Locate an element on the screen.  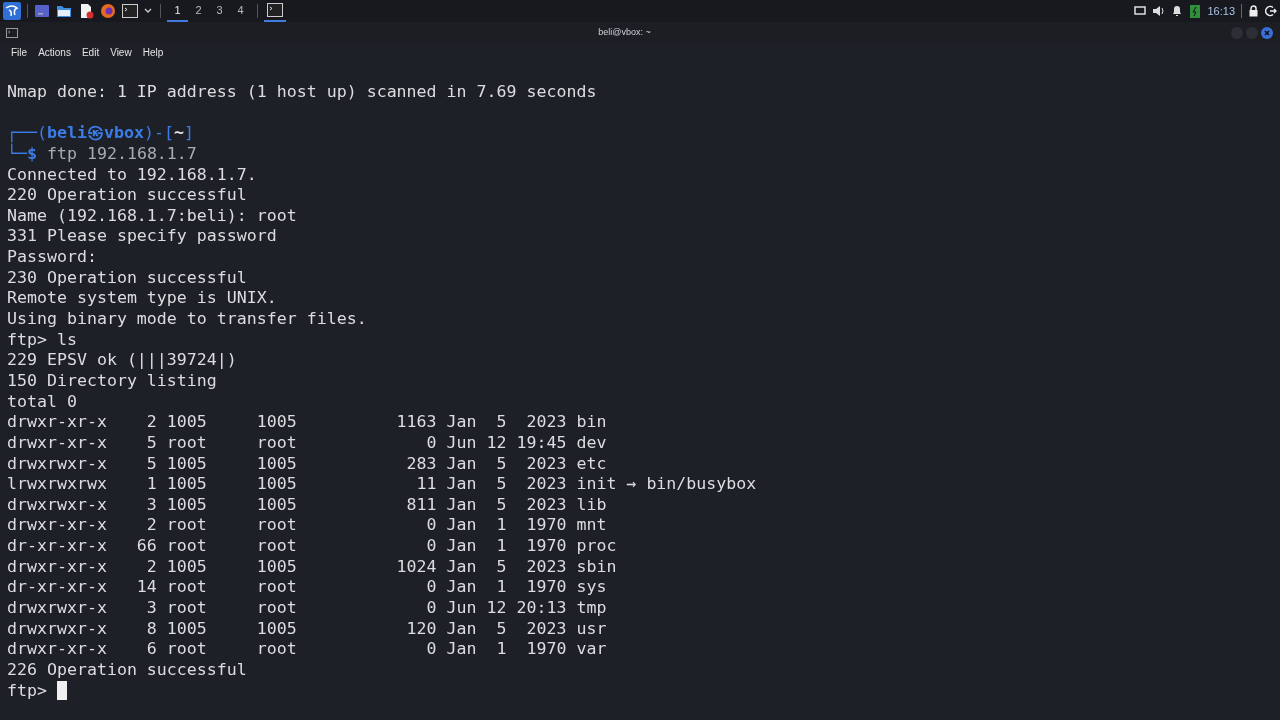
ftp-prompt: ftp> is located at coordinates (27, 691).